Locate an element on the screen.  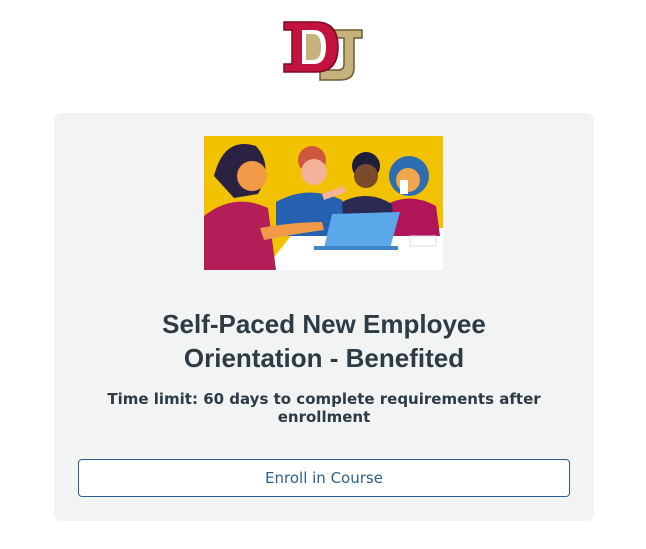
team-meeting-illustration-icon is located at coordinates (323, 203).